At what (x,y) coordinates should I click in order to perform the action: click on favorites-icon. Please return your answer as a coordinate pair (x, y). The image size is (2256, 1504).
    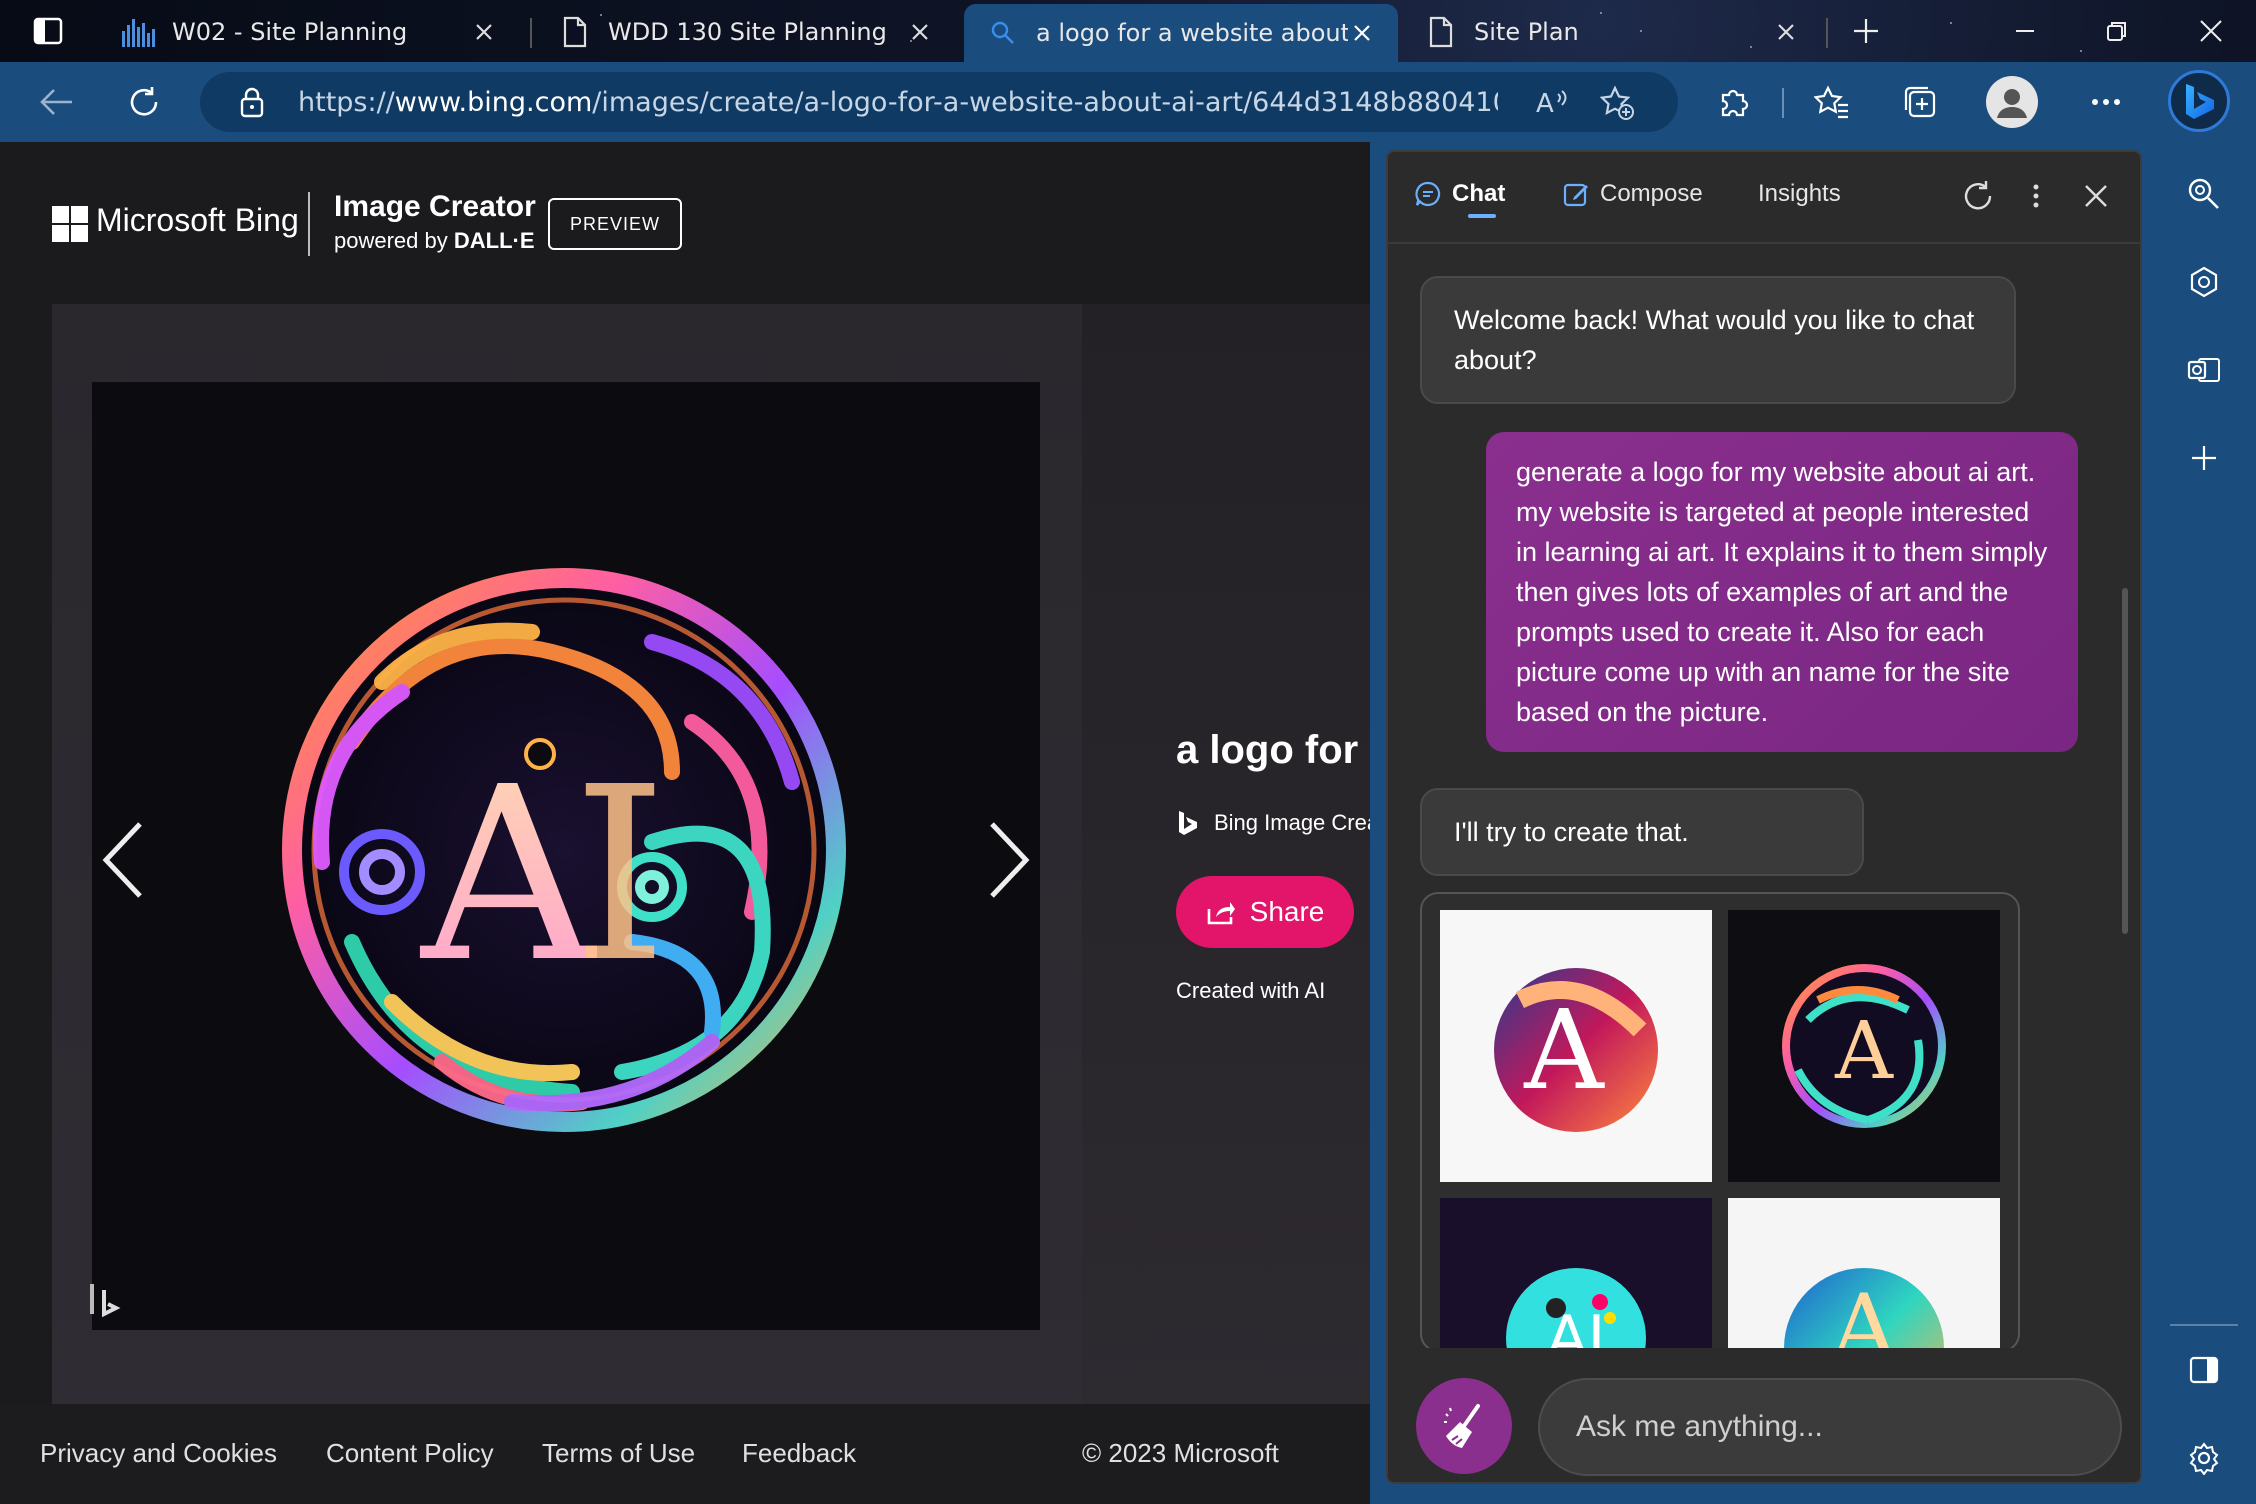
    Looking at the image, I should click on (1831, 102).